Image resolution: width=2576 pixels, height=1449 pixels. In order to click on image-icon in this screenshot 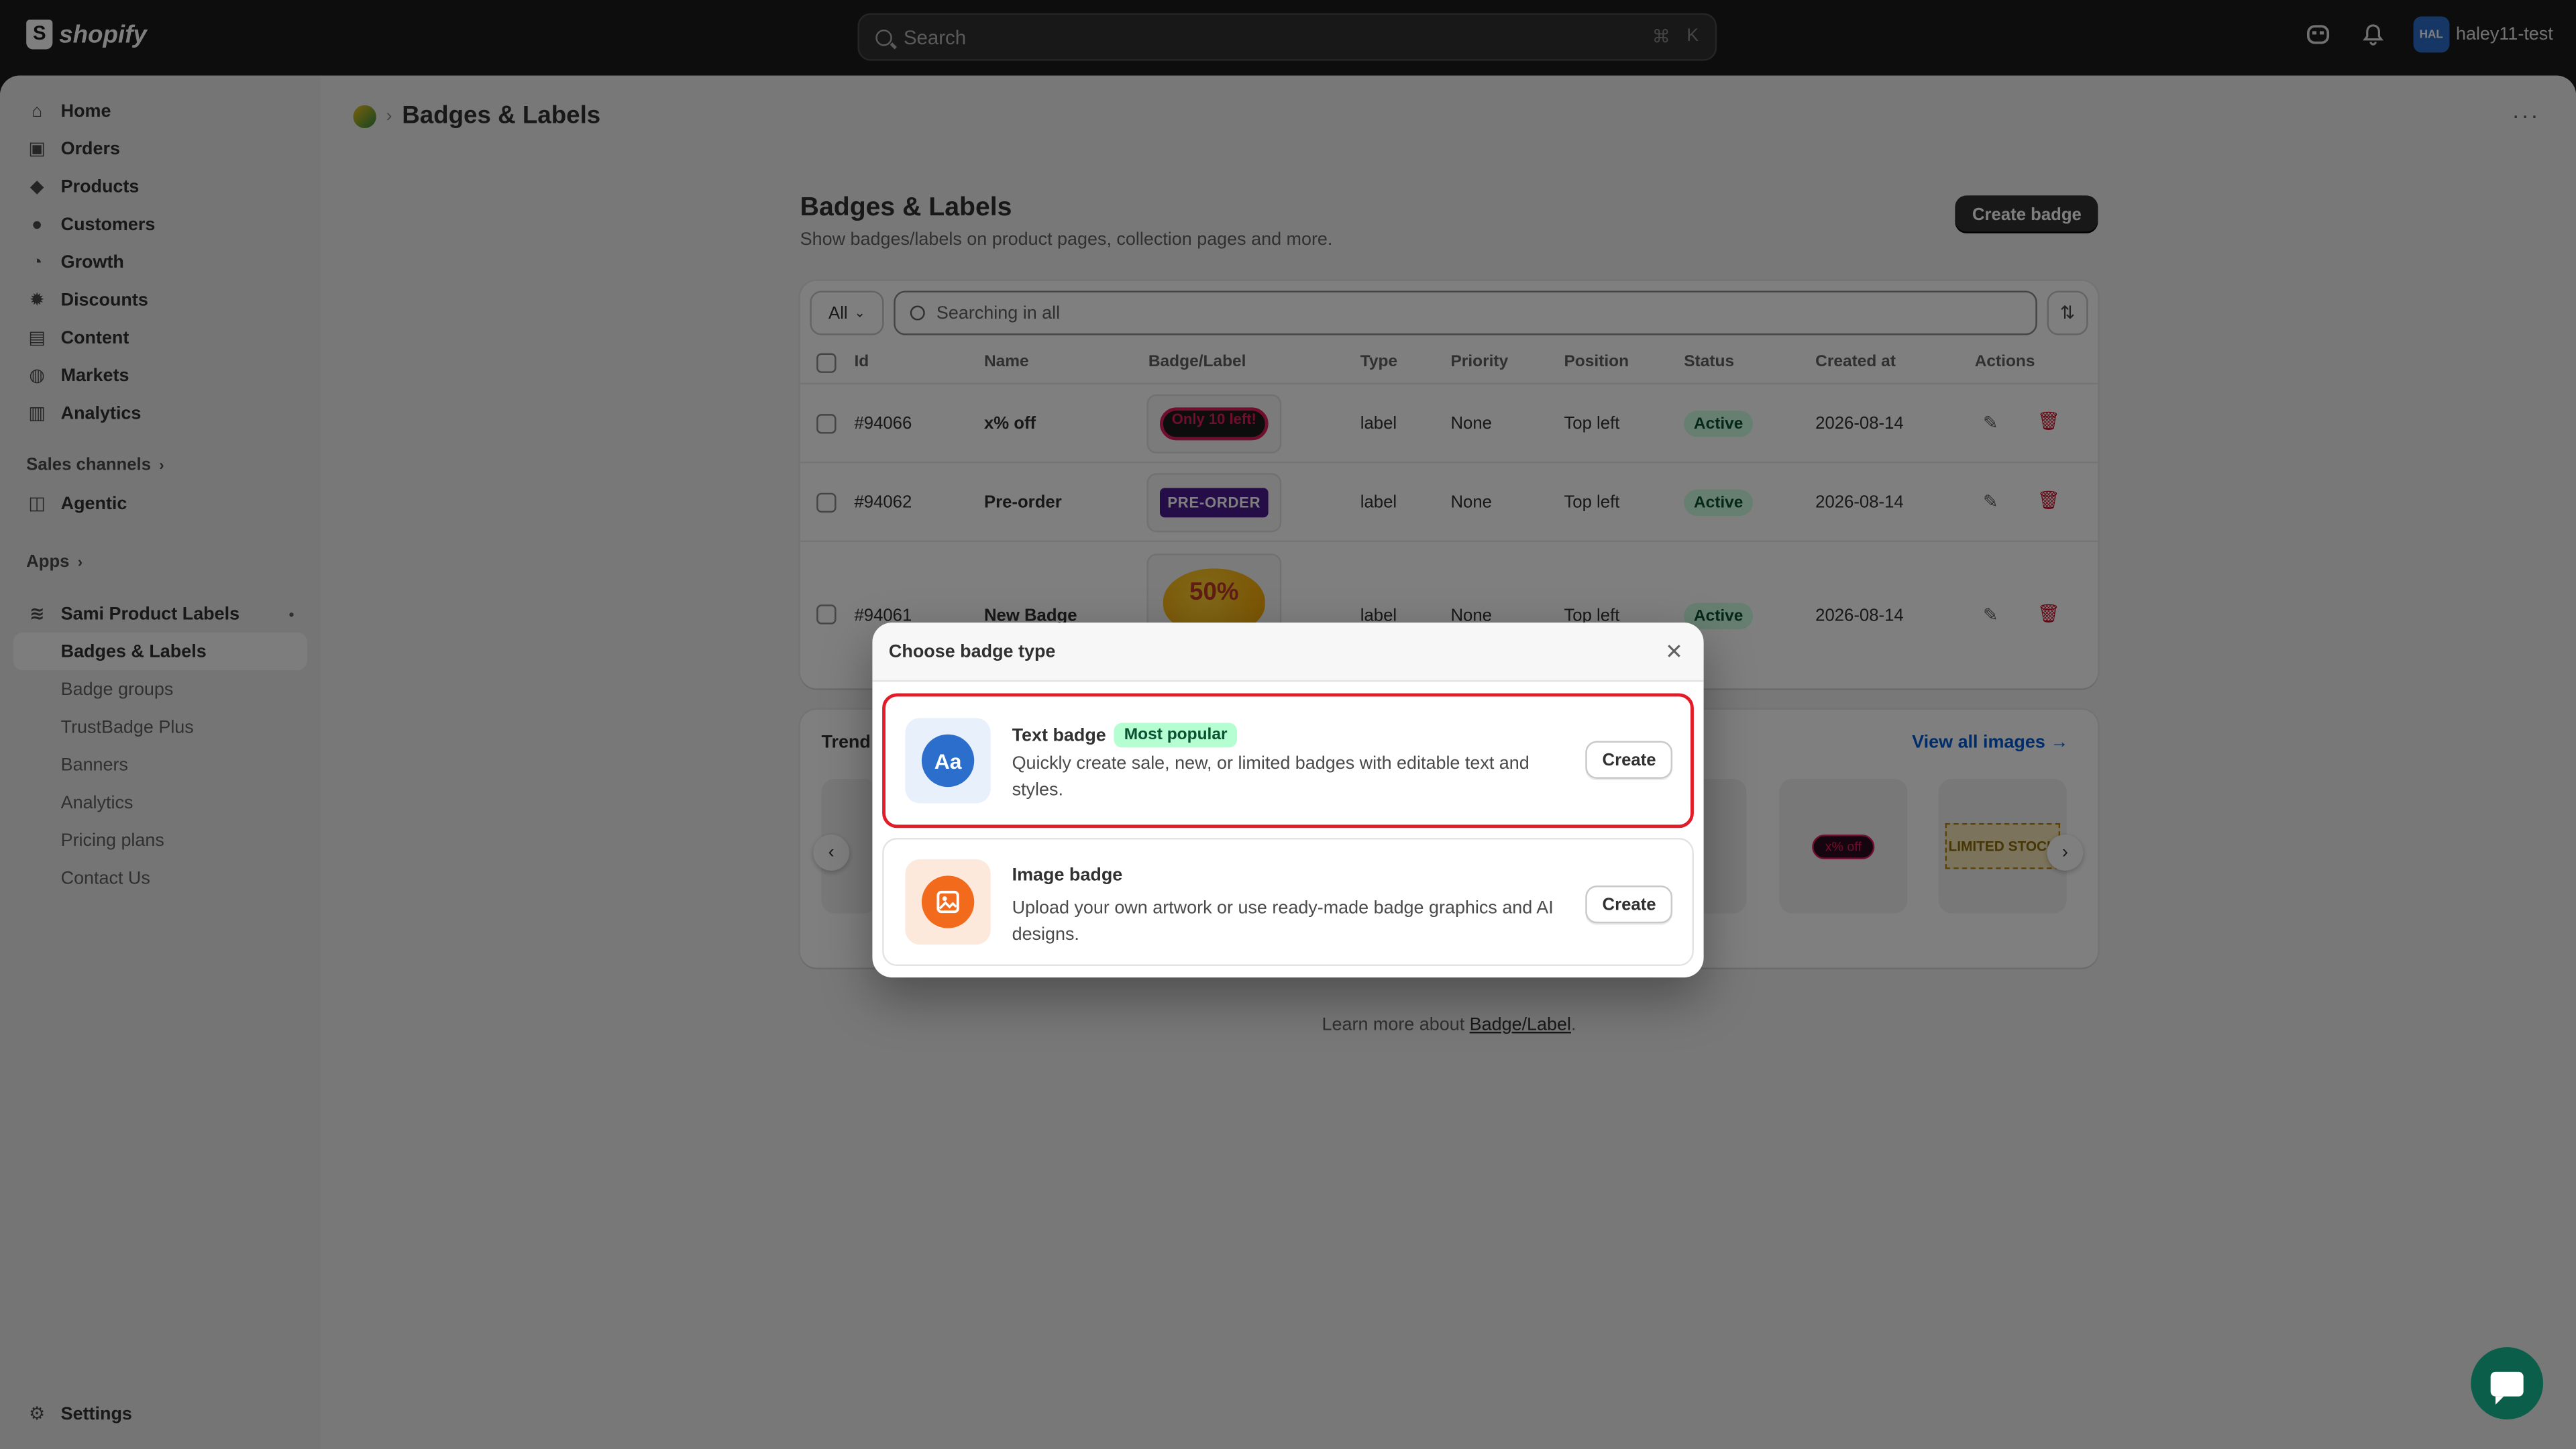, I will do `click(948, 901)`.